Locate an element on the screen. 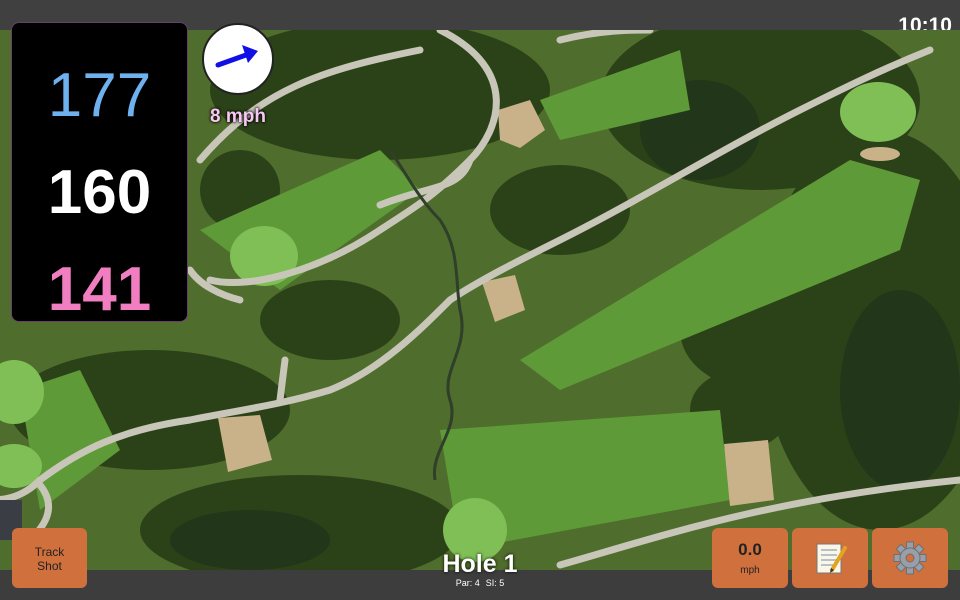 Image resolution: width=960 pixels, height=600 pixels. track-shot-button: Track Shot is located at coordinates (49, 558).